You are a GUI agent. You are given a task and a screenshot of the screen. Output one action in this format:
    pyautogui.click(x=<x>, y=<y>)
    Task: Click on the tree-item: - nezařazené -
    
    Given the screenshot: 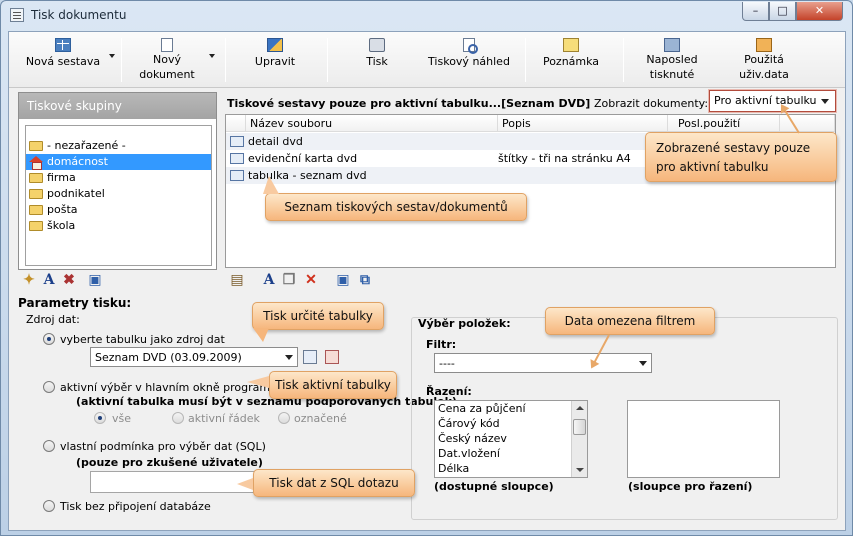 What is the action you would take?
    pyautogui.click(x=118, y=146)
    